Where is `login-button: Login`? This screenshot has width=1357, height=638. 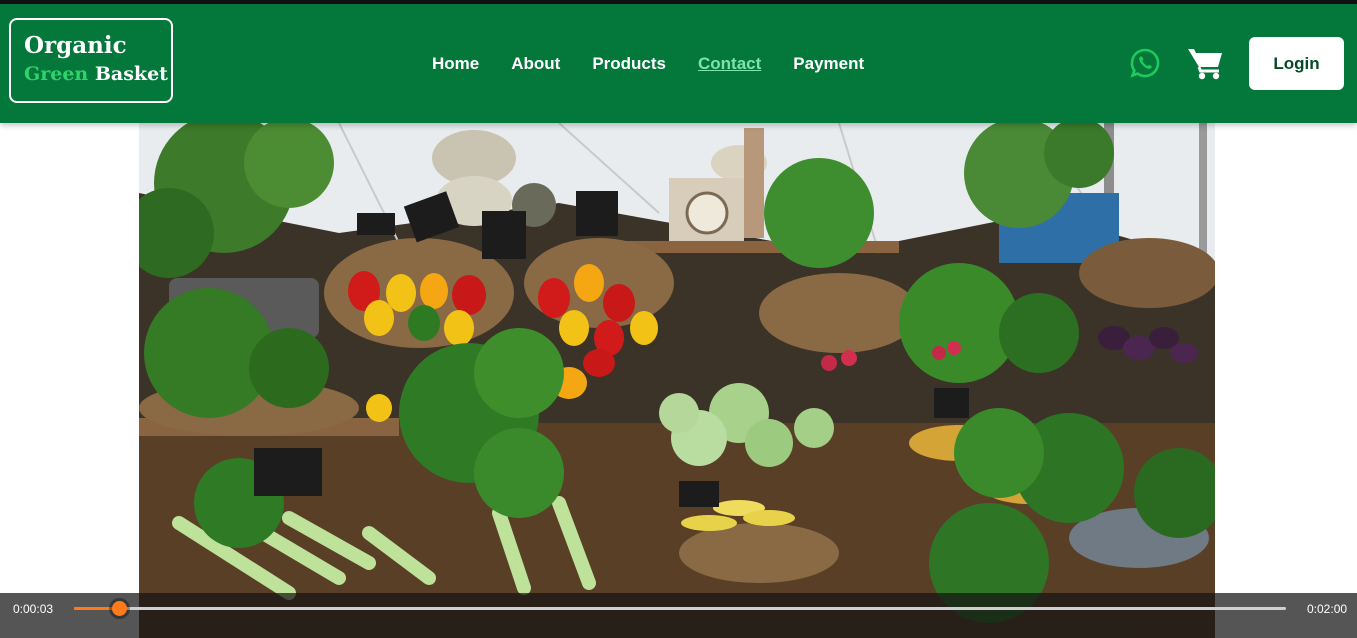 login-button: Login is located at coordinates (1296, 63).